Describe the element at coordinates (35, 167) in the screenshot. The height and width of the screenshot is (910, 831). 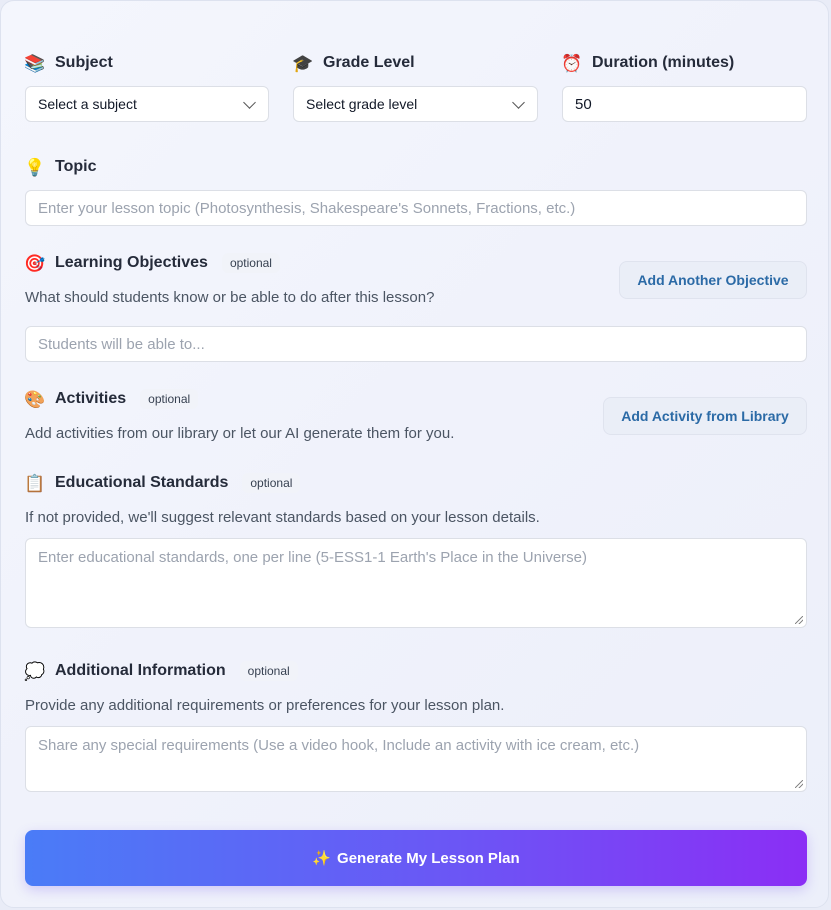
I see `light-bulb-icon: 💡` at that location.